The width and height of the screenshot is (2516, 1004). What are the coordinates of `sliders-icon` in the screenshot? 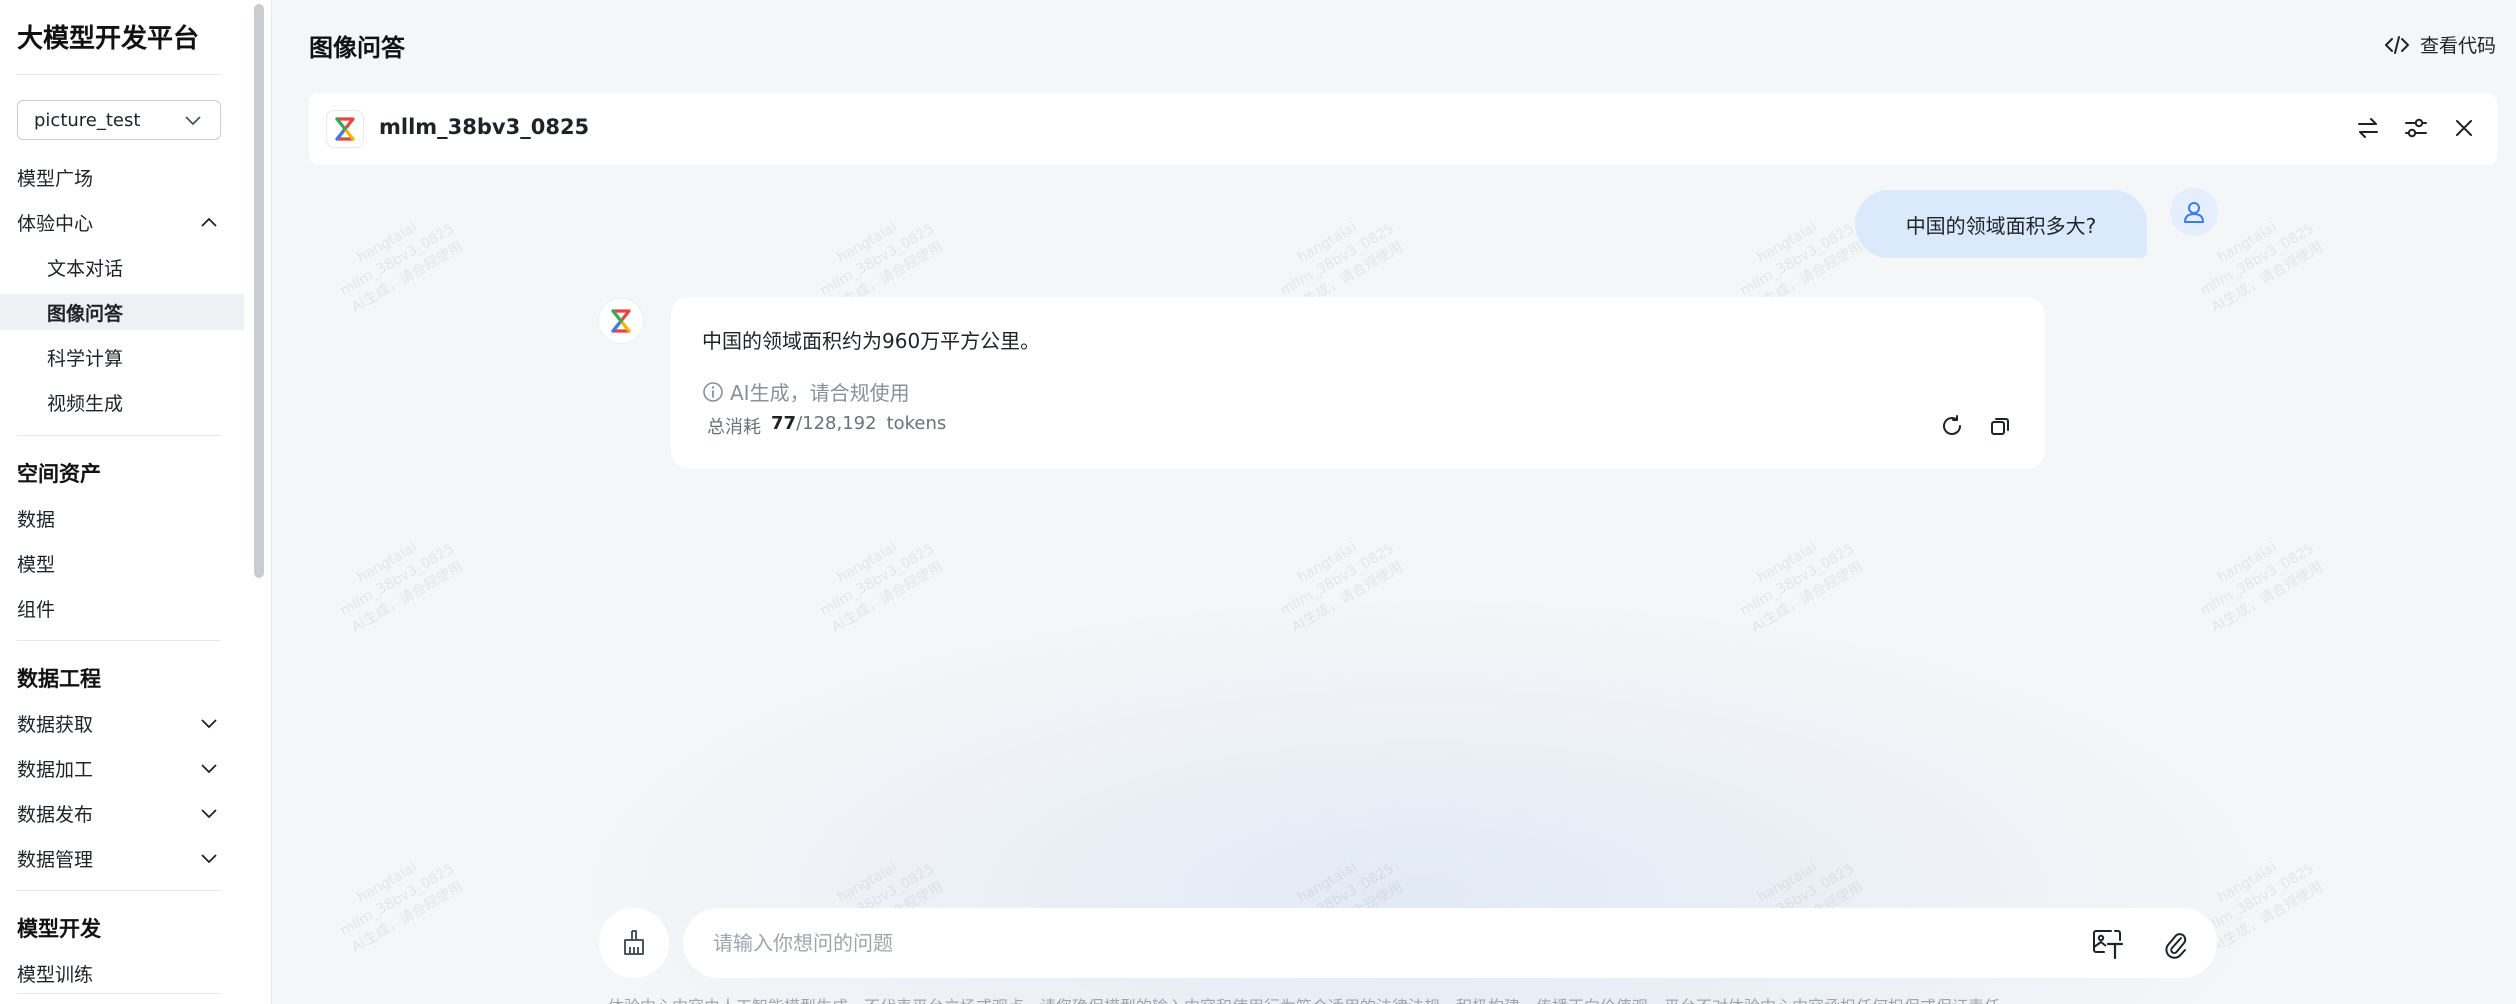 It's located at (2416, 128).